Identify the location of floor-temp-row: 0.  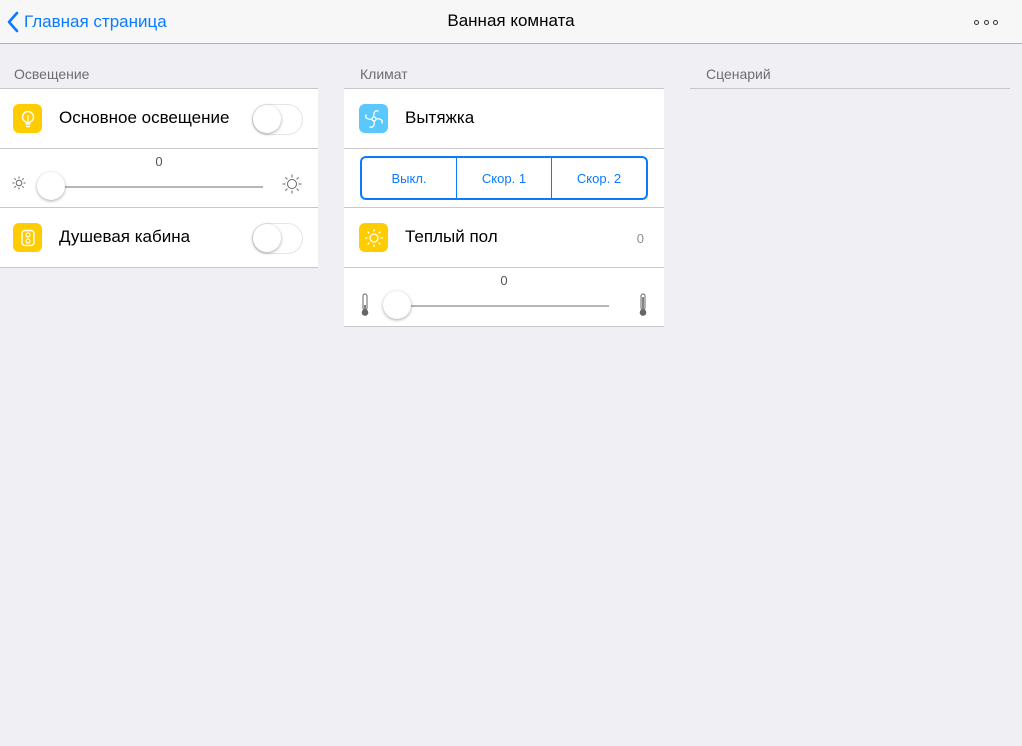
(504, 297).